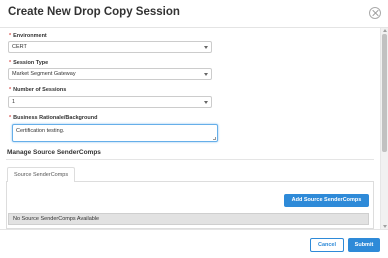  I want to click on business-rationale-label: * Business Rationale/Background, so click(53, 118).